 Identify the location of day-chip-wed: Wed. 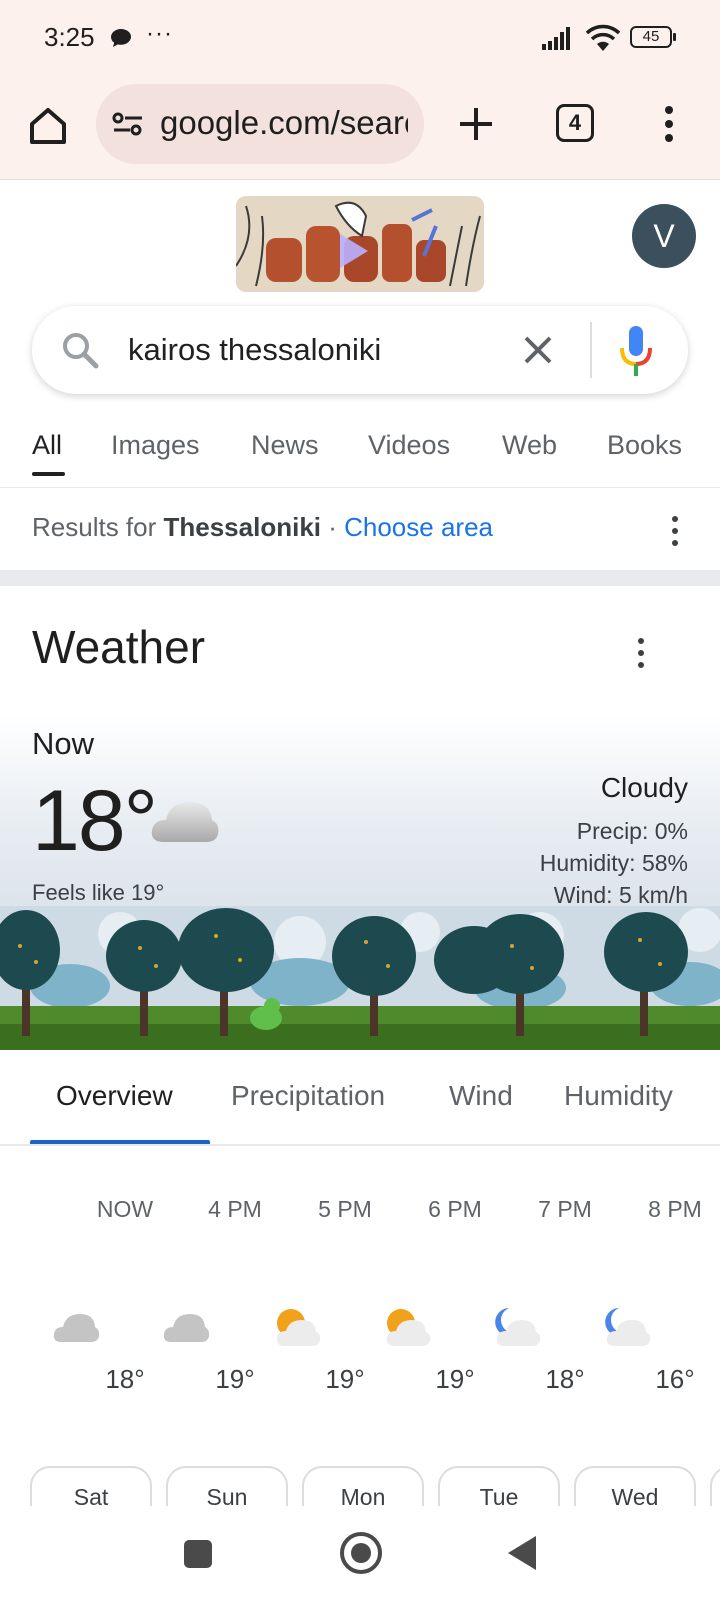
(635, 1486).